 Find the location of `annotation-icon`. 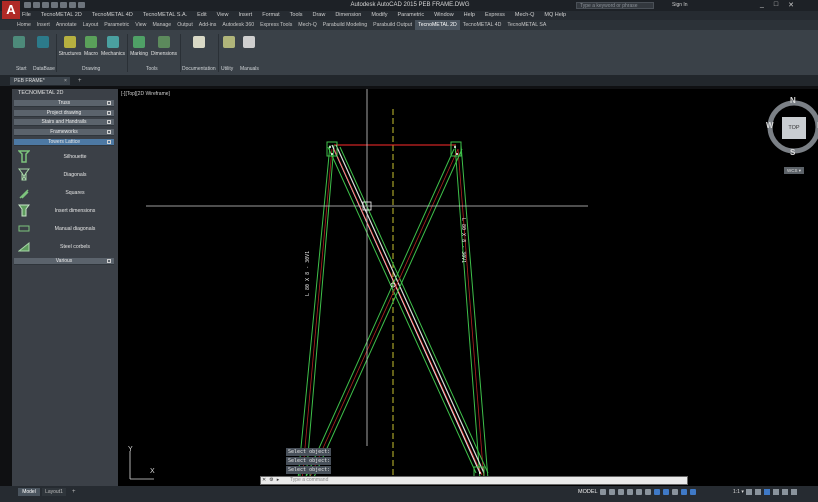

annotation-icon is located at coordinates (684, 492).